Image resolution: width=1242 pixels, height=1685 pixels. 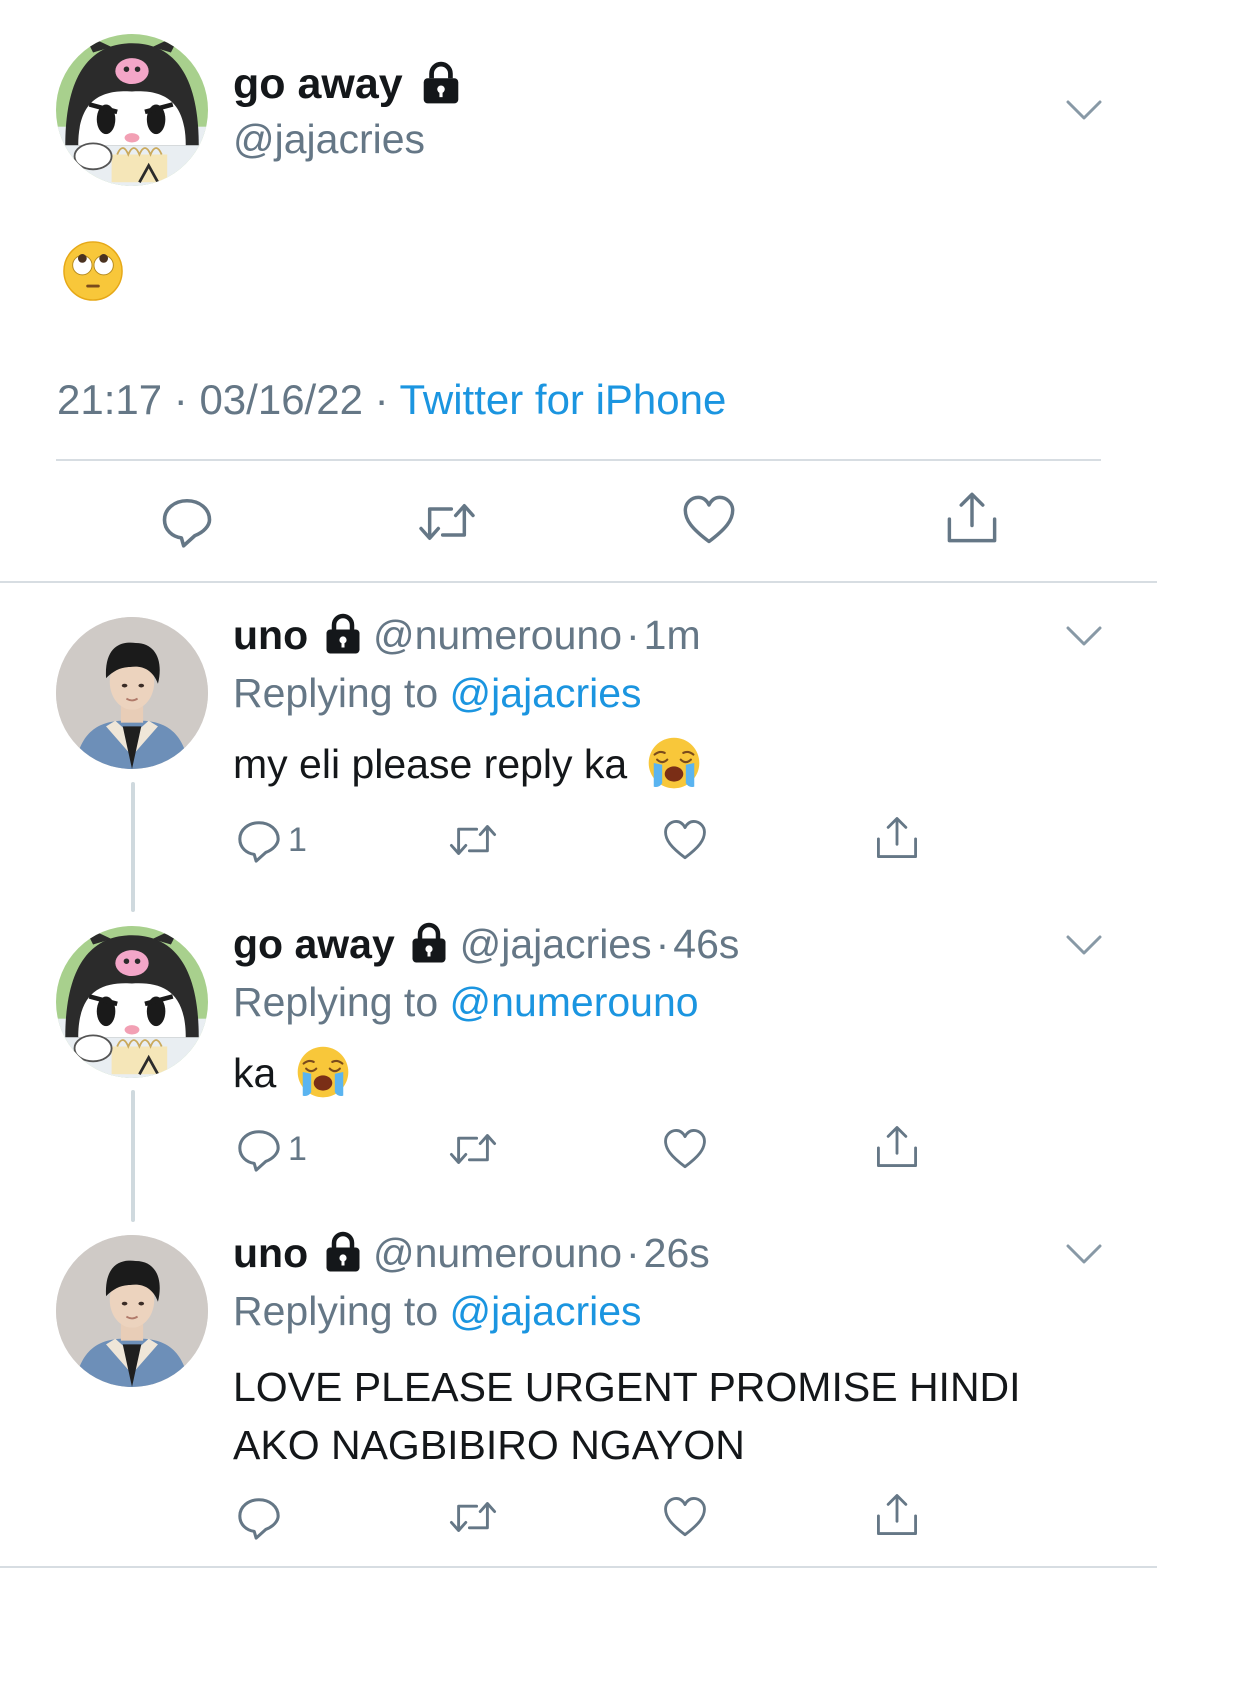 I want to click on main-author-handle: @jajacries, so click(x=329, y=139).